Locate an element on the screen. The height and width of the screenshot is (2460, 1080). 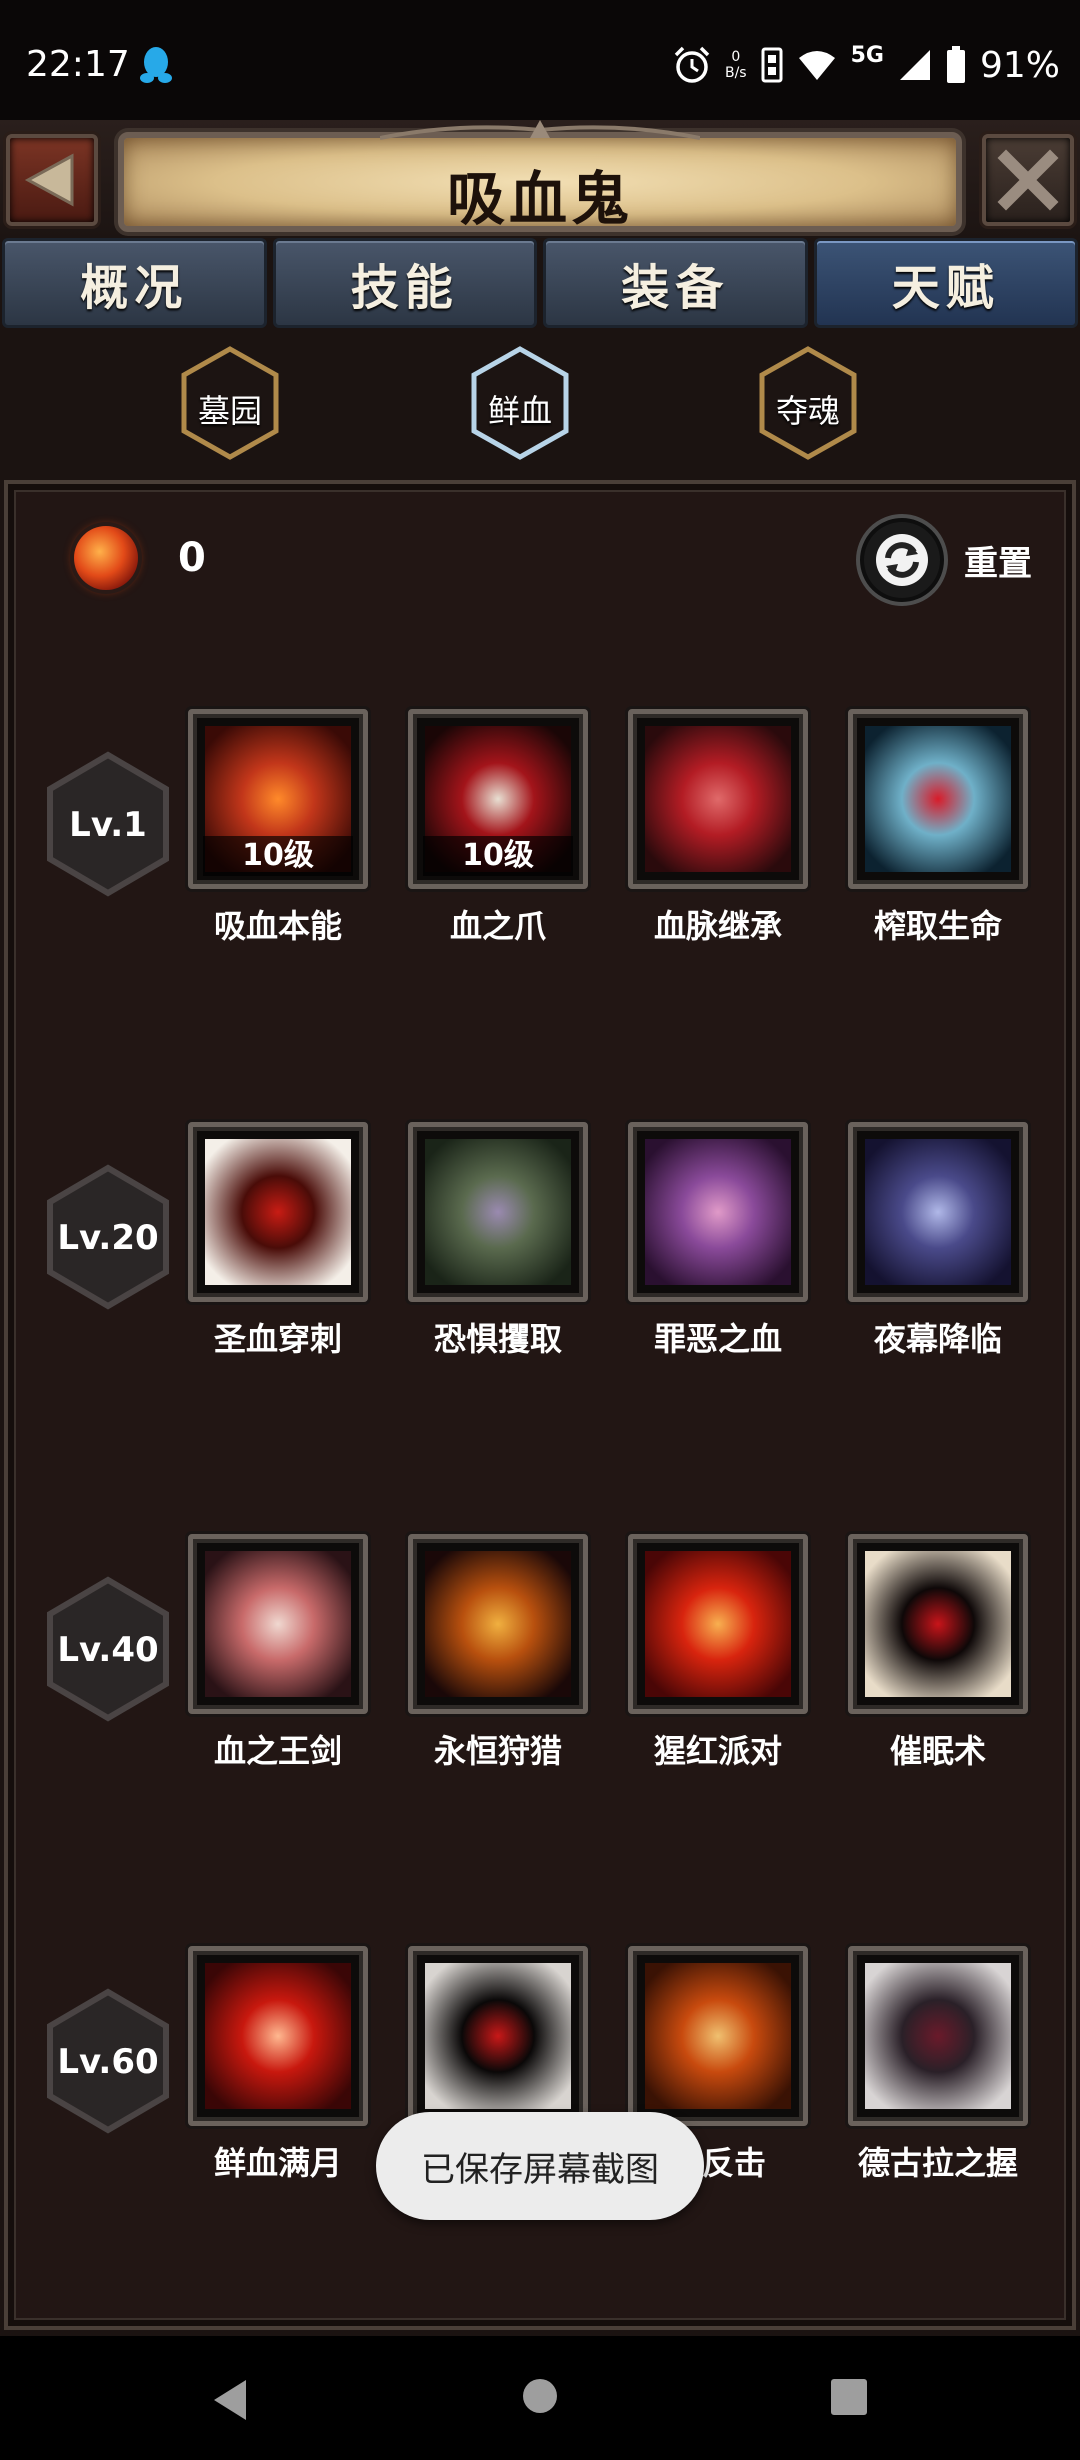
tab-talent: 天赋 is located at coordinates (945, 283).